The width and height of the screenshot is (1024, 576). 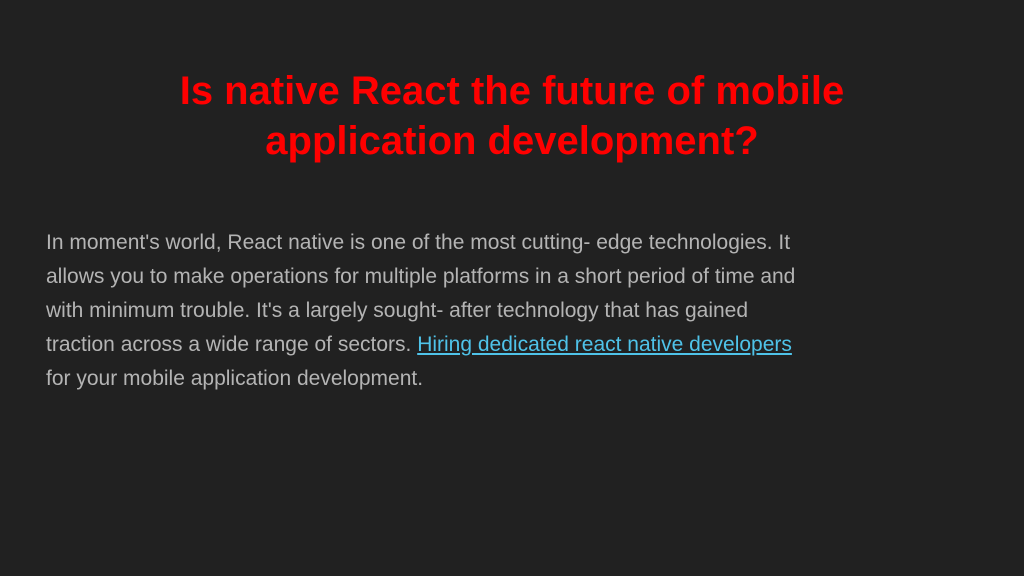 What do you see at coordinates (512, 91) in the screenshot?
I see `title-line-1: Is native React the future of mobile` at bounding box center [512, 91].